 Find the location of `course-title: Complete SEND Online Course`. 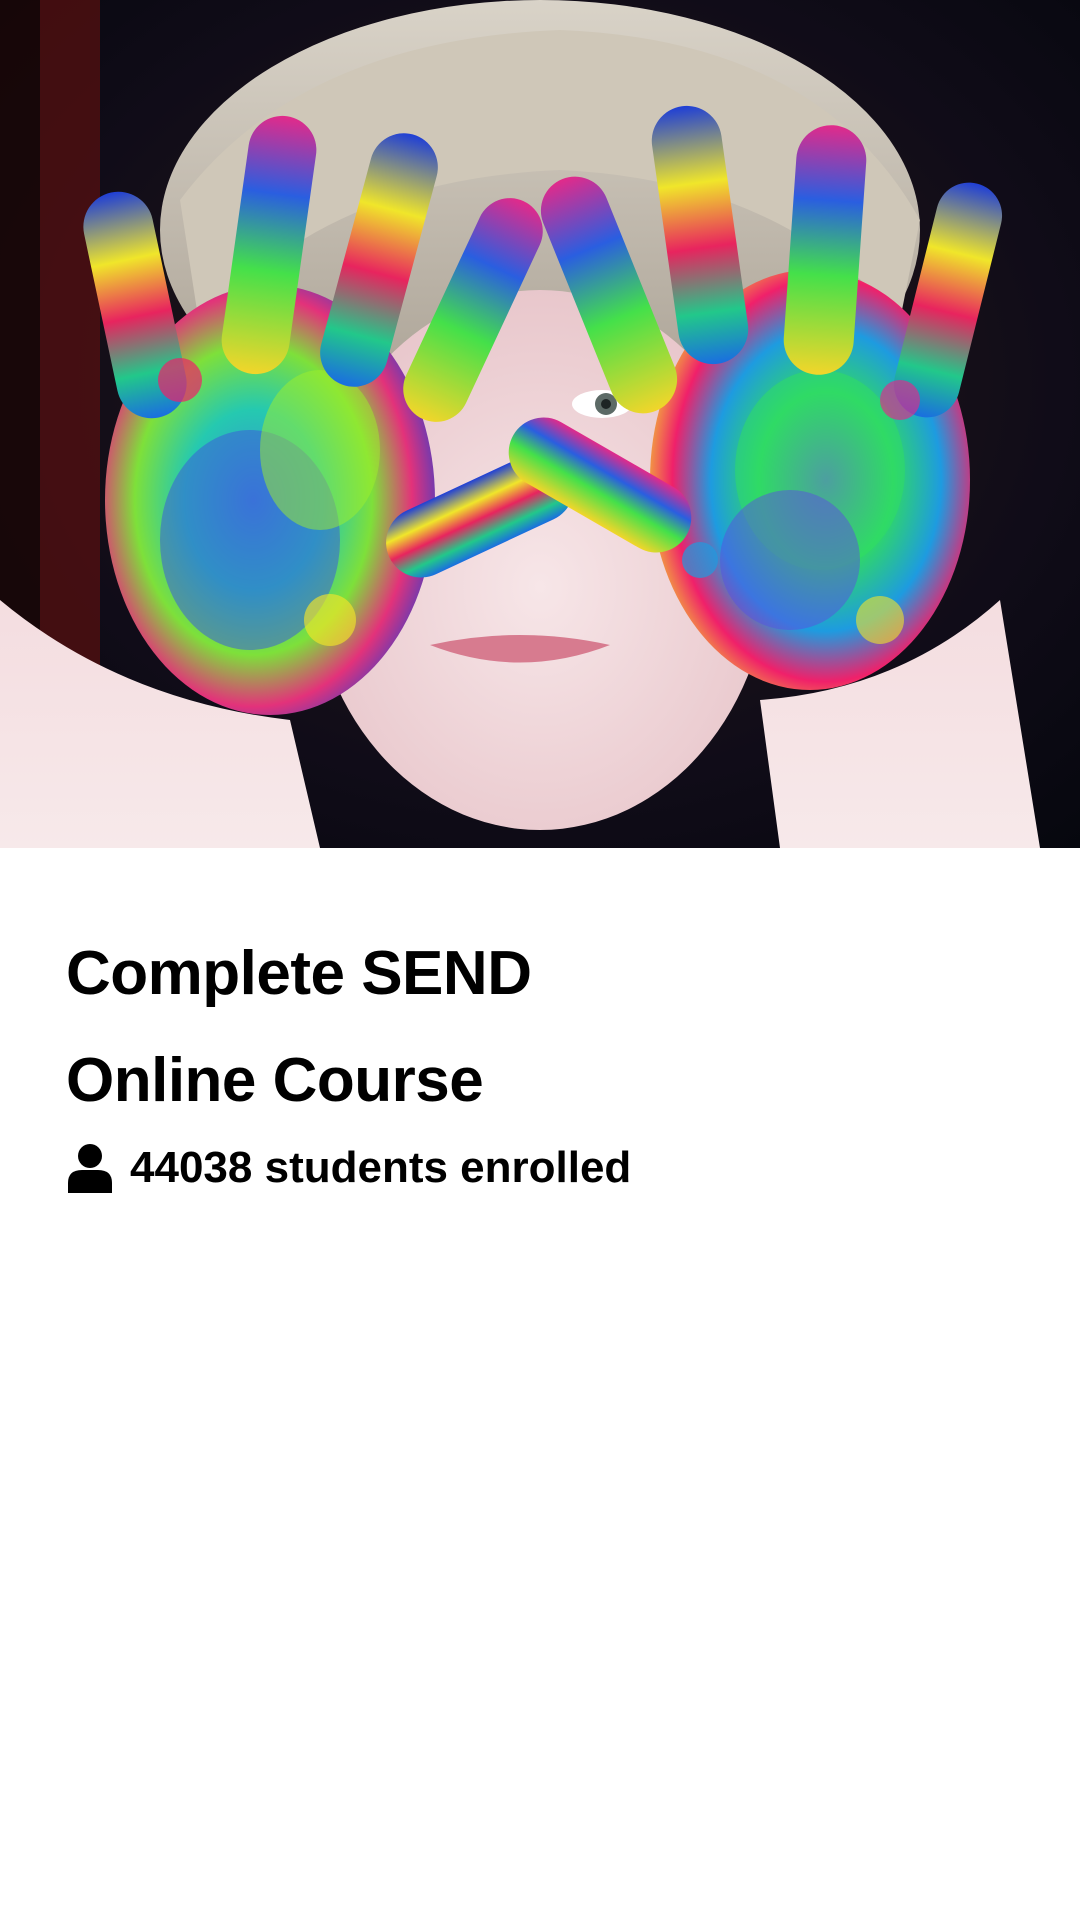

course-title: Complete SEND Online Course is located at coordinates (546, 1027).